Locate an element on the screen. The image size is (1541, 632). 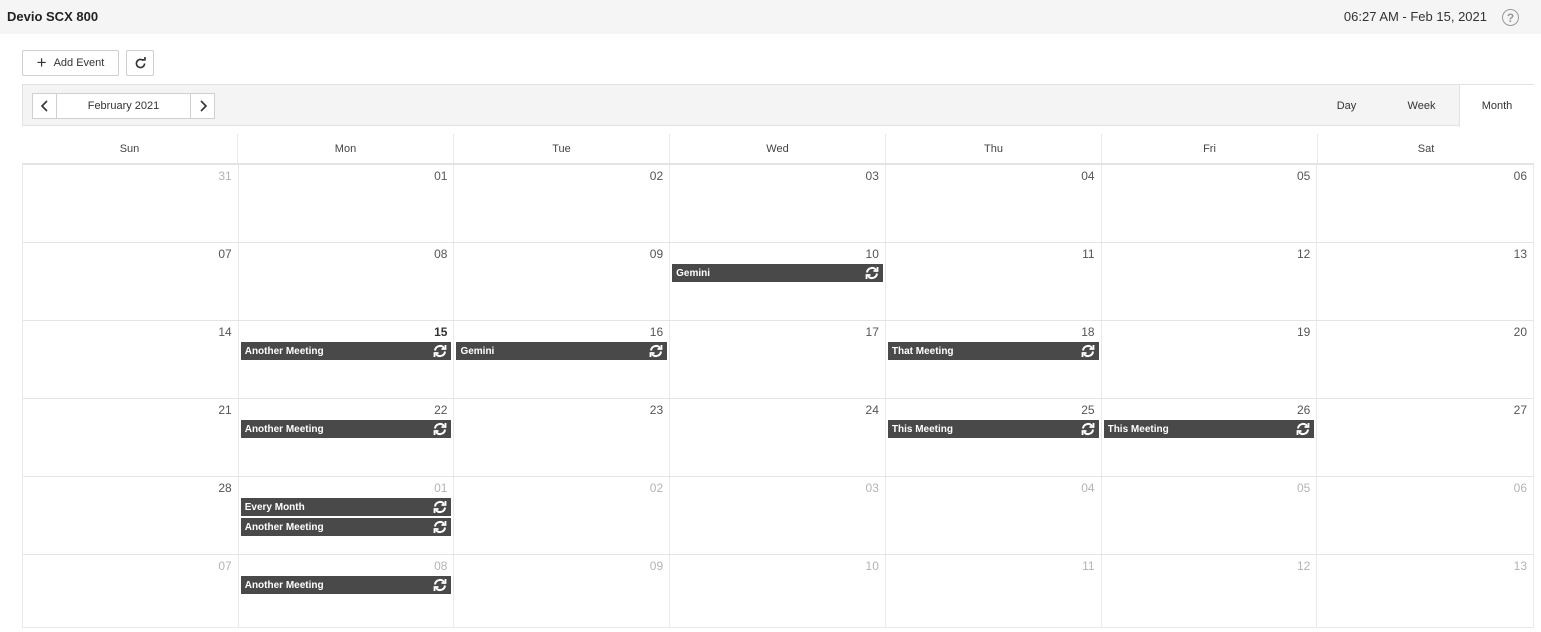
day-cell: 18 That Meeting is located at coordinates (994, 359).